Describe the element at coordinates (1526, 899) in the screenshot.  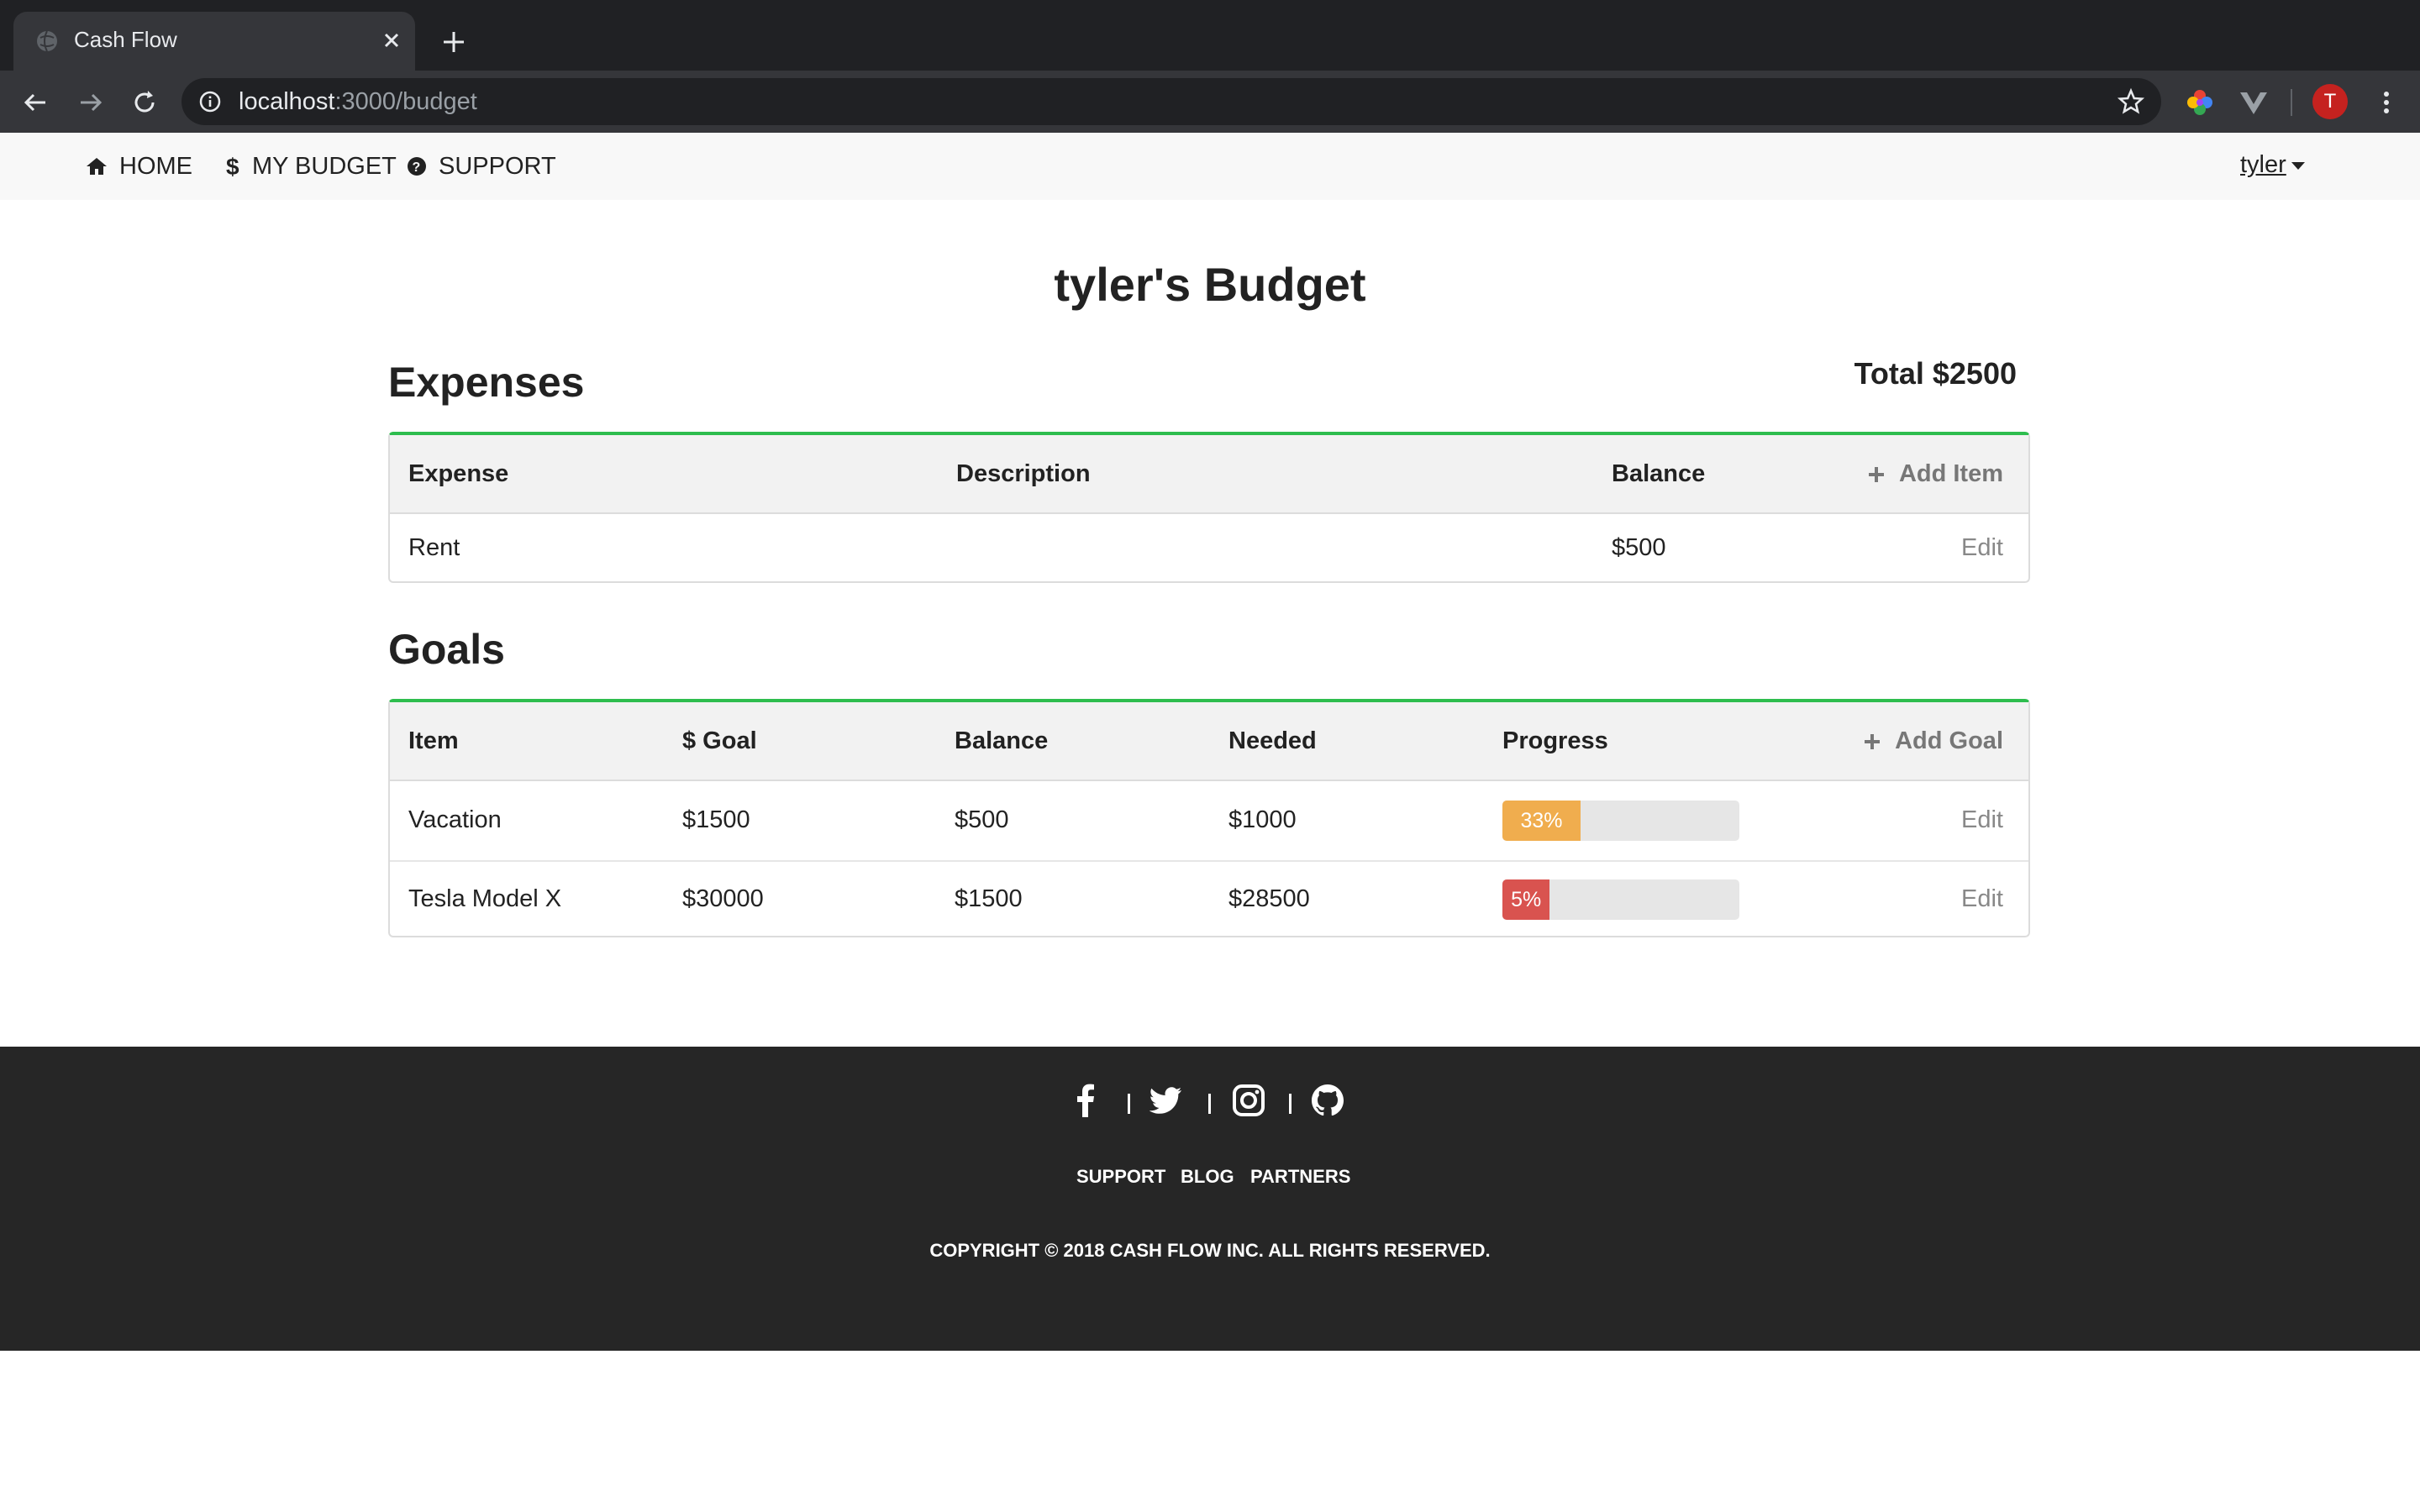
I see `progress-fill: 5%` at that location.